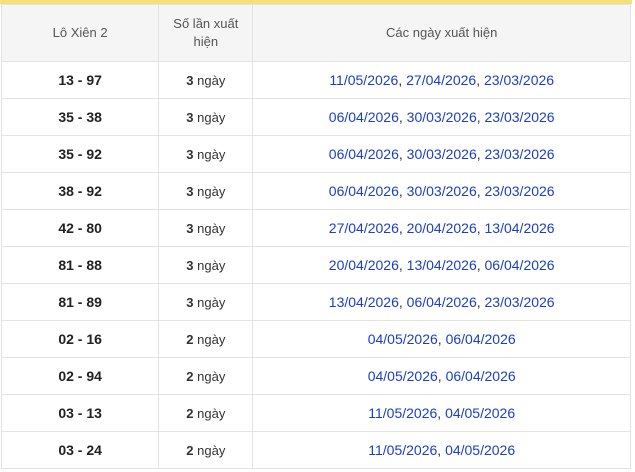  What do you see at coordinates (80, 33) in the screenshot?
I see `header-pair: Lô Xiên 2` at bounding box center [80, 33].